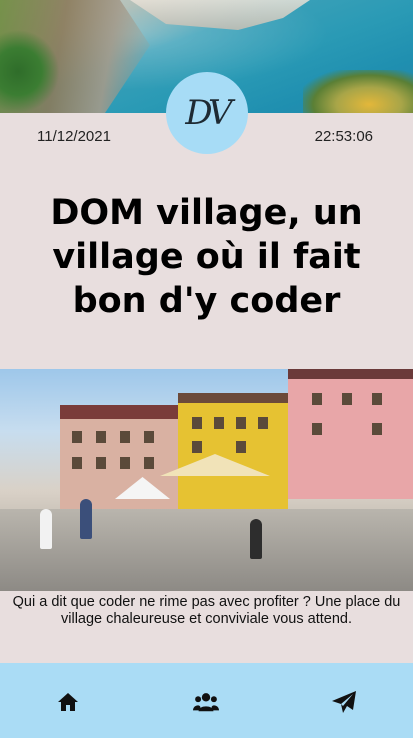 The width and height of the screenshot is (413, 738). I want to click on nav-users-button, so click(206, 702).